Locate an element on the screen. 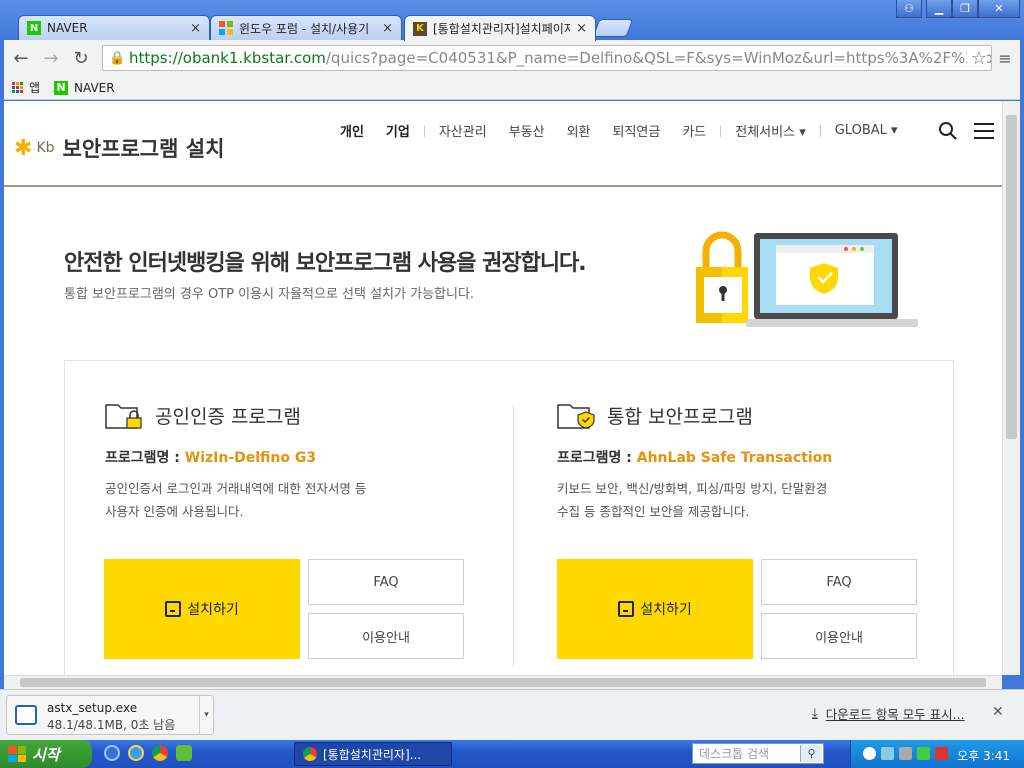 The height and width of the screenshot is (768, 1024). horizontal-scrollbar is located at coordinates (503, 682).